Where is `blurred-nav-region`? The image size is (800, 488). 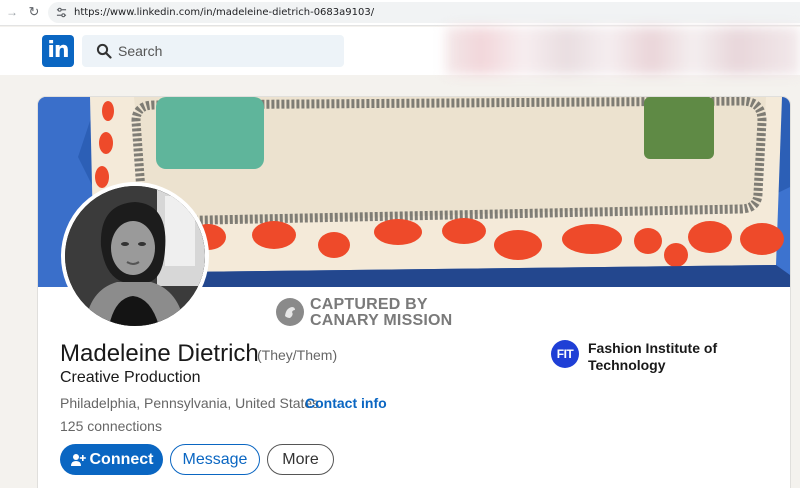 blurred-nav-region is located at coordinates (623, 51).